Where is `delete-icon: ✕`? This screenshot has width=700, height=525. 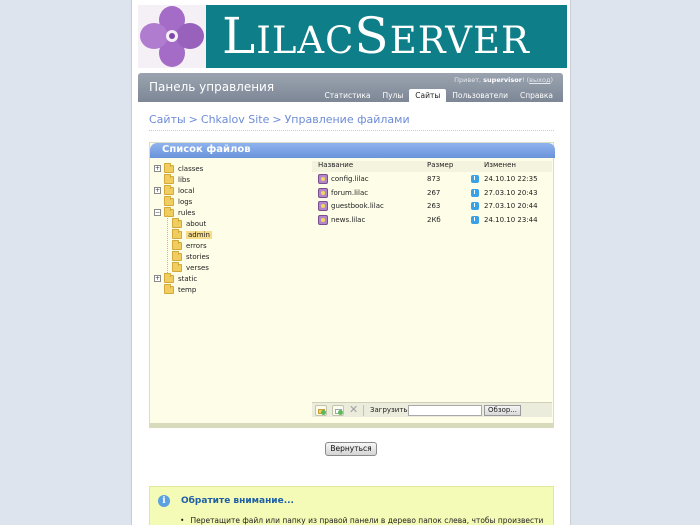 delete-icon: ✕ is located at coordinates (353, 410).